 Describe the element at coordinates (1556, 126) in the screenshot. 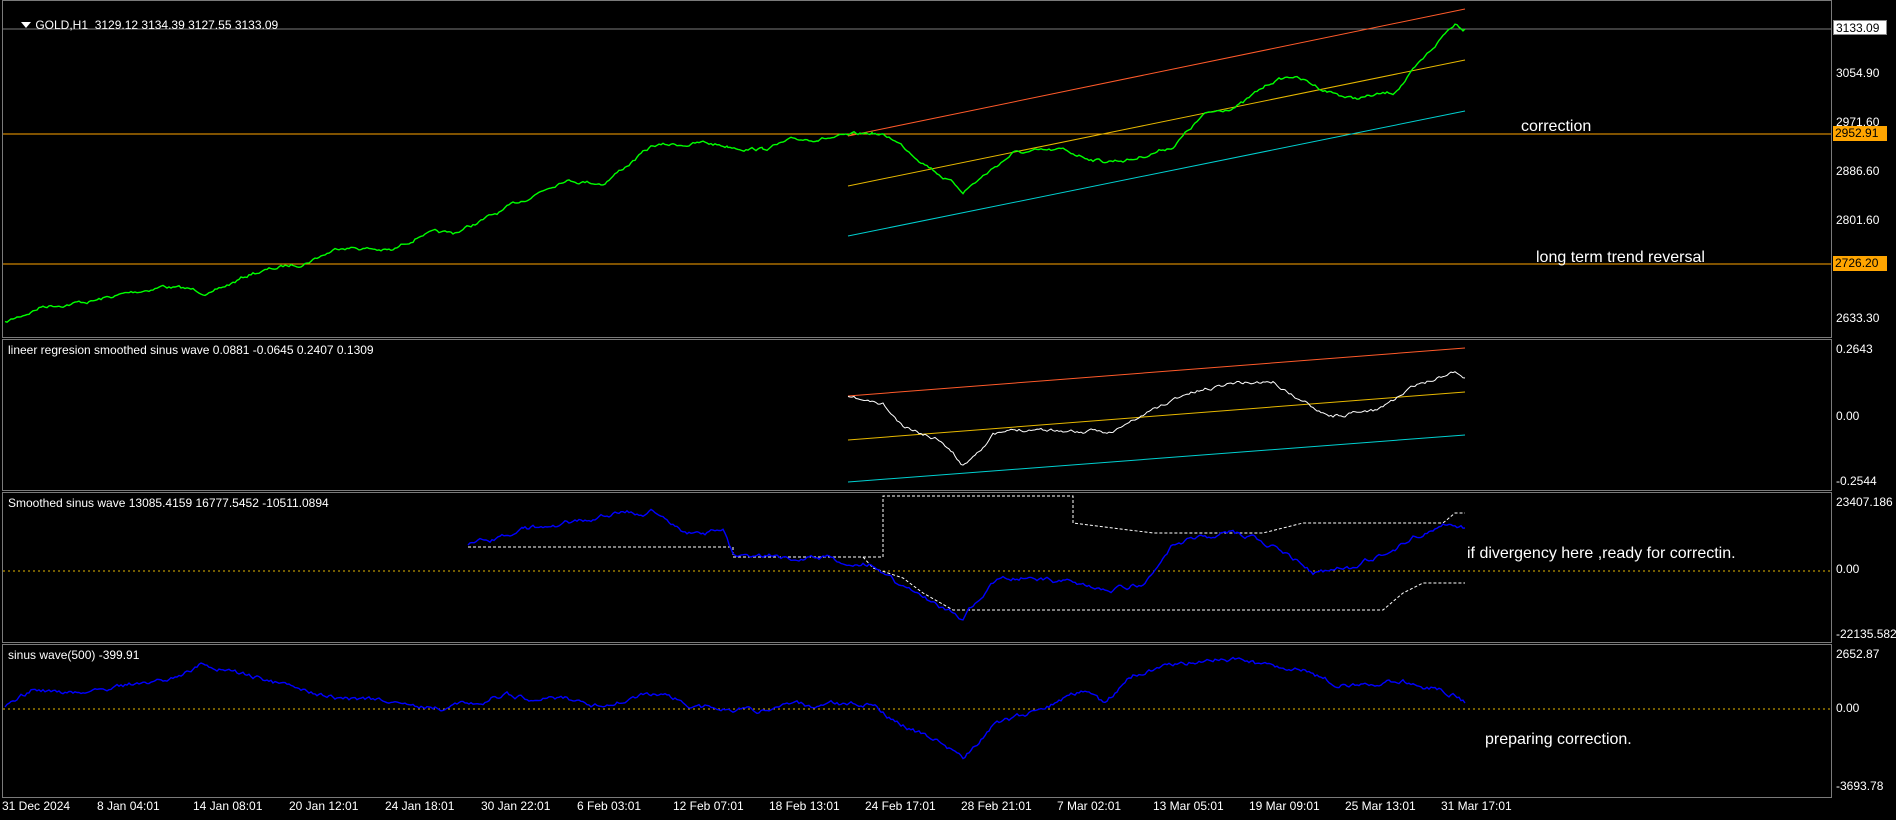

I see `annotation-correction: correction` at that location.